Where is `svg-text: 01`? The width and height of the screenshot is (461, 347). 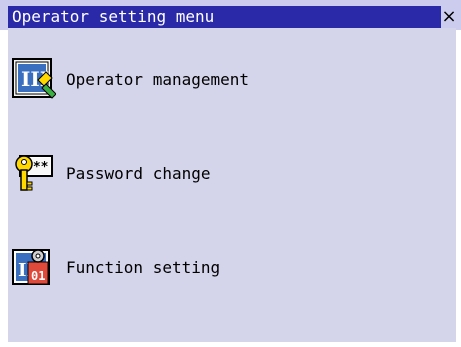 svg-text: 01 is located at coordinates (38, 276).